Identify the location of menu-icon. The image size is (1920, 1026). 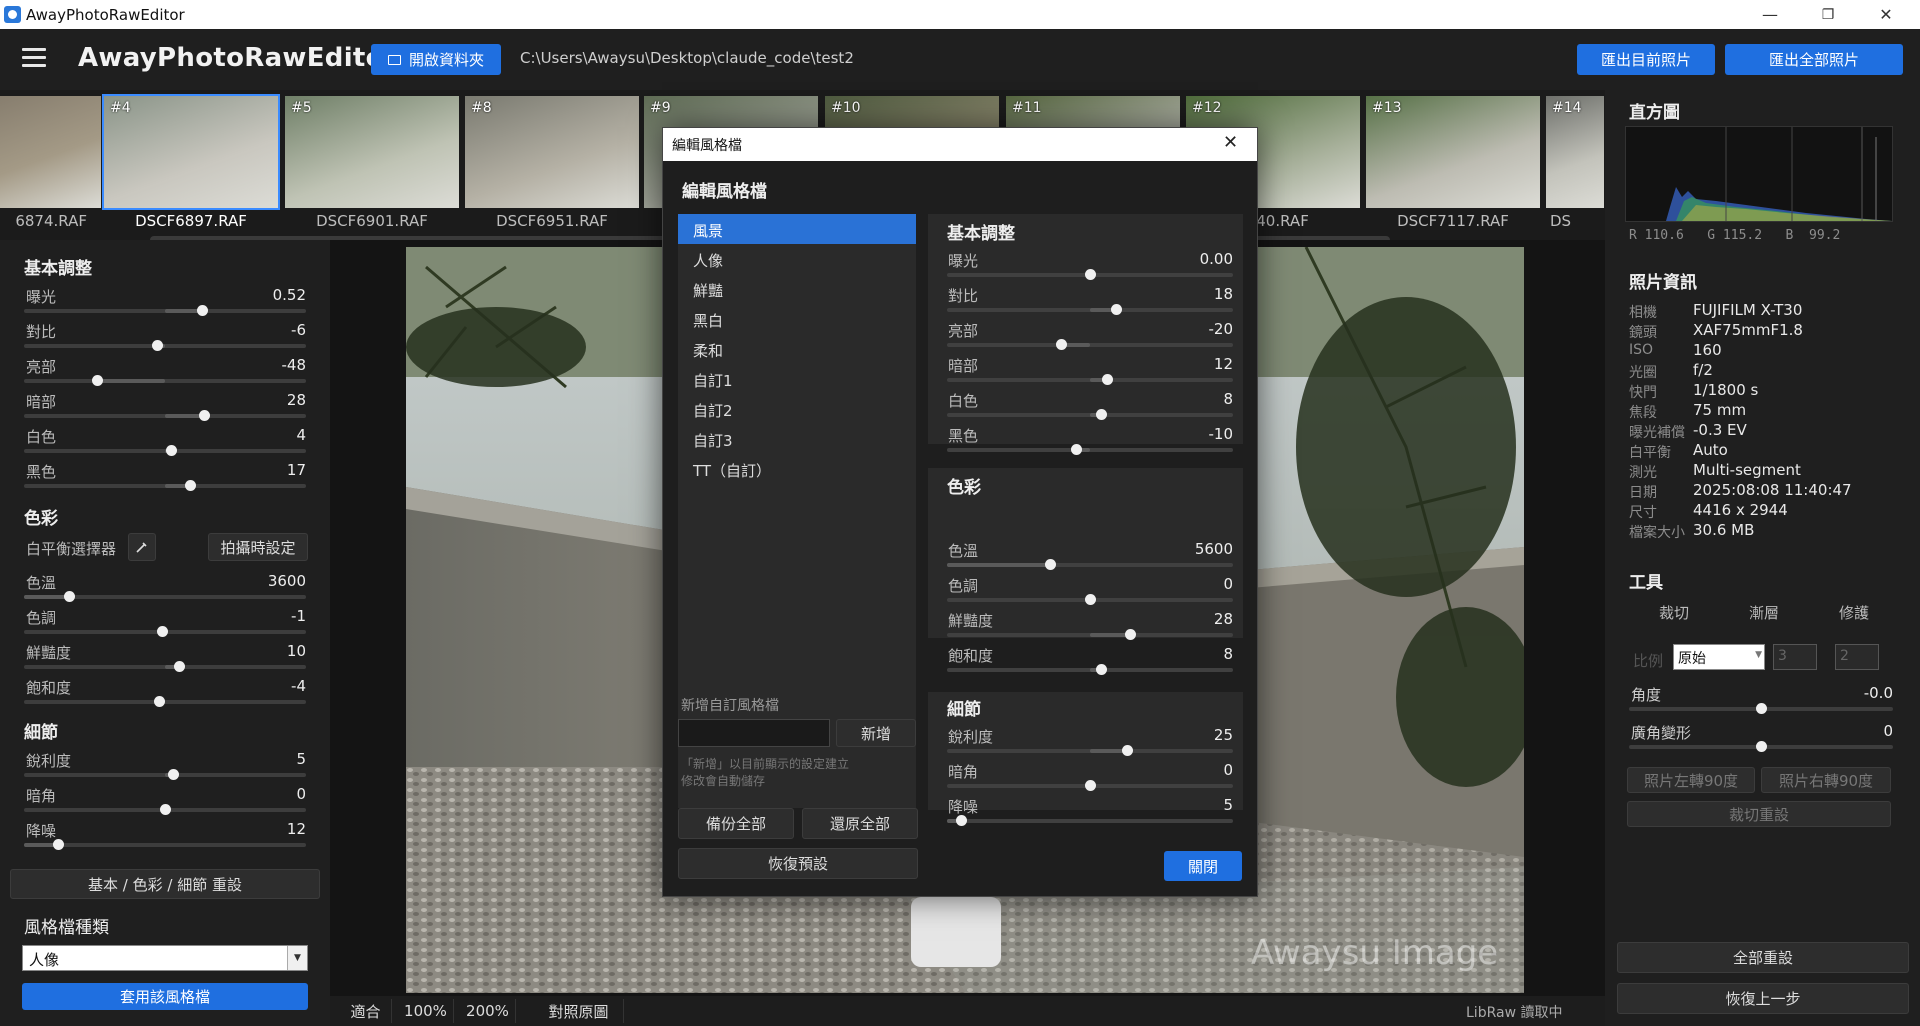
(34, 58).